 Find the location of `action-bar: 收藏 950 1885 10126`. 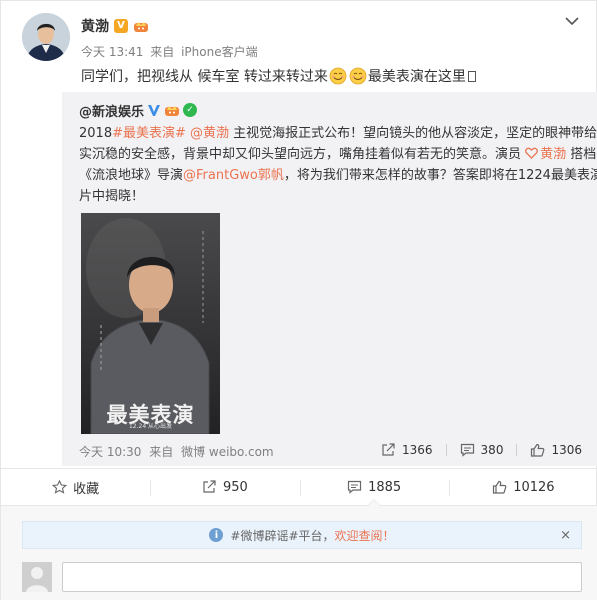

action-bar: 收藏 950 1885 10126 is located at coordinates (299, 487).